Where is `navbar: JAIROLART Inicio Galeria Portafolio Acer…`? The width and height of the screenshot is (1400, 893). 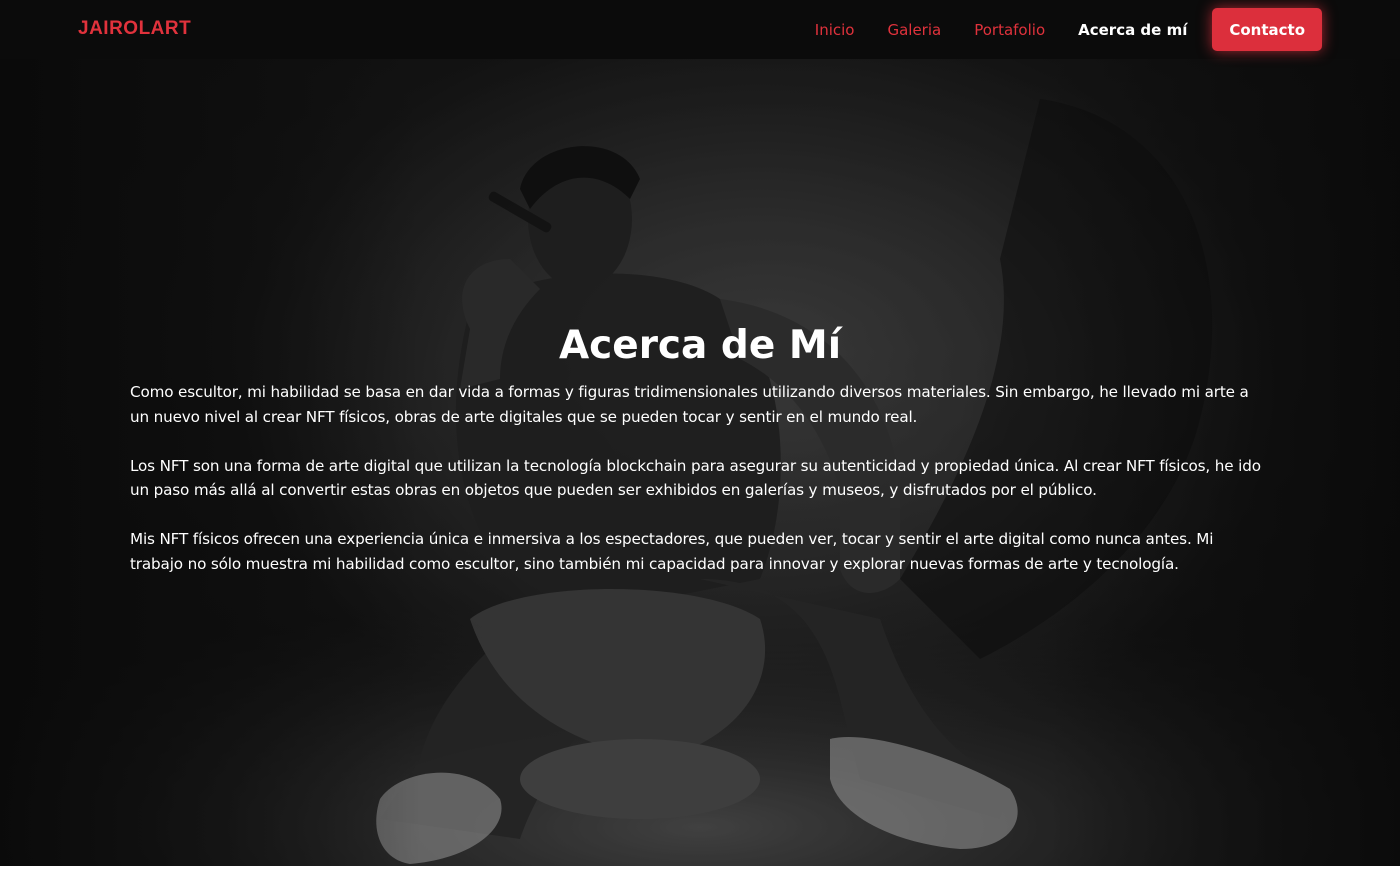 navbar: JAIROLART Inicio Galeria Portafolio Acer… is located at coordinates (700, 29).